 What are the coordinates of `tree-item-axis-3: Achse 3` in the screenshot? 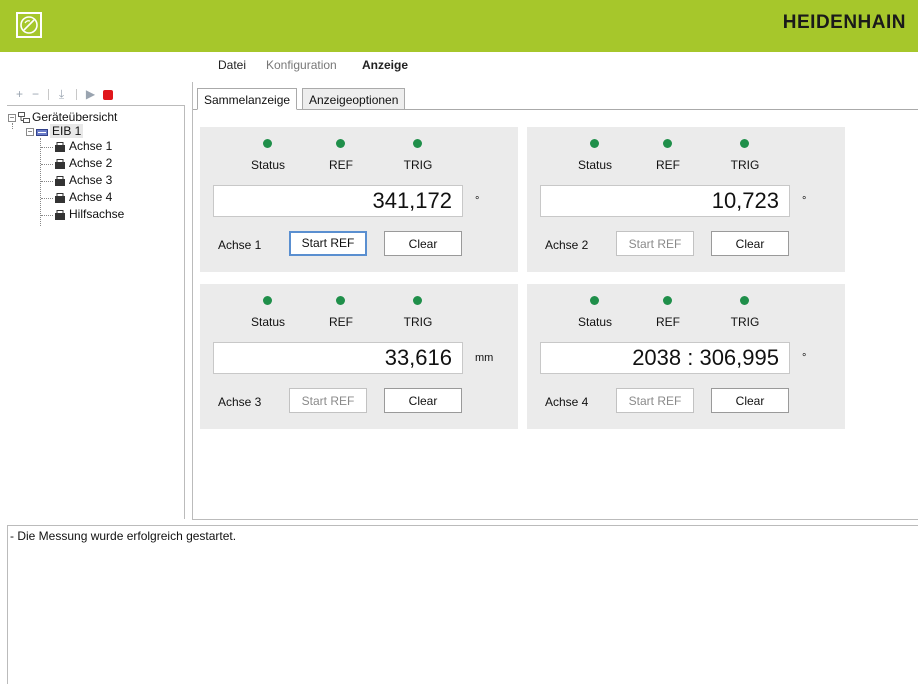 It's located at (90, 180).